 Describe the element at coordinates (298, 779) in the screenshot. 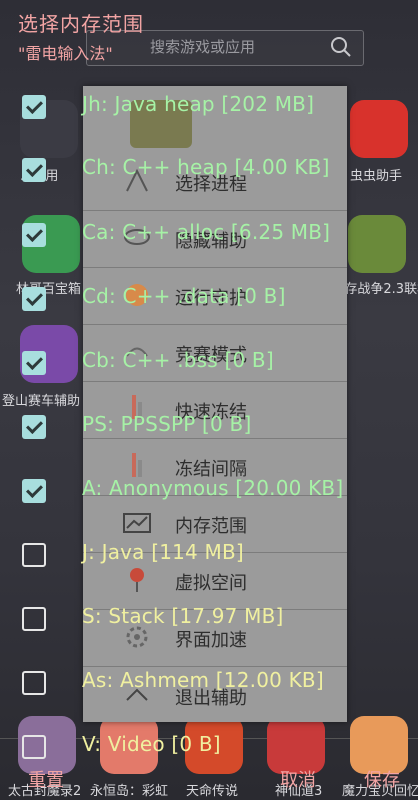

I see `cancel-button: 取消` at that location.